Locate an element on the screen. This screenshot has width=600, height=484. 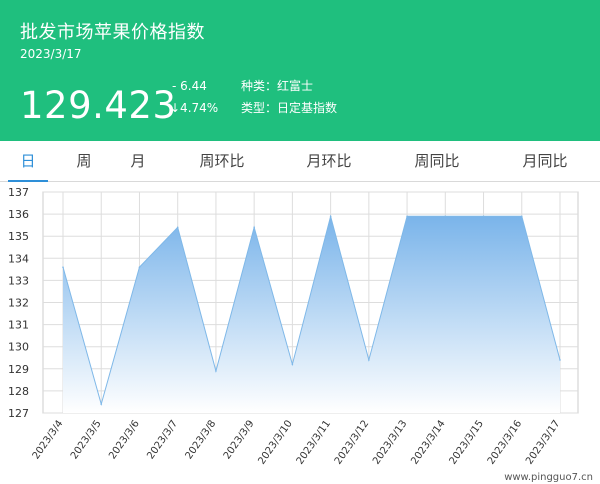
tab-week-on-week: 周环比 is located at coordinates (222, 161).